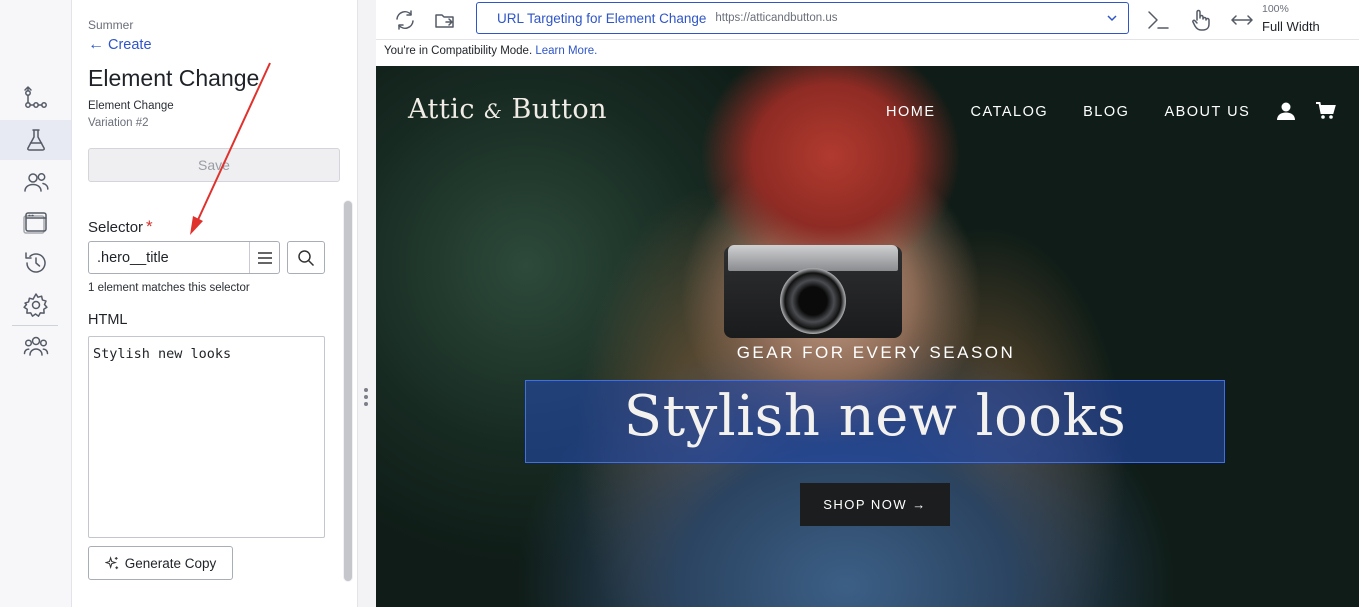 This screenshot has height=607, width=1359. I want to click on rail-history-button, so click(35, 263).